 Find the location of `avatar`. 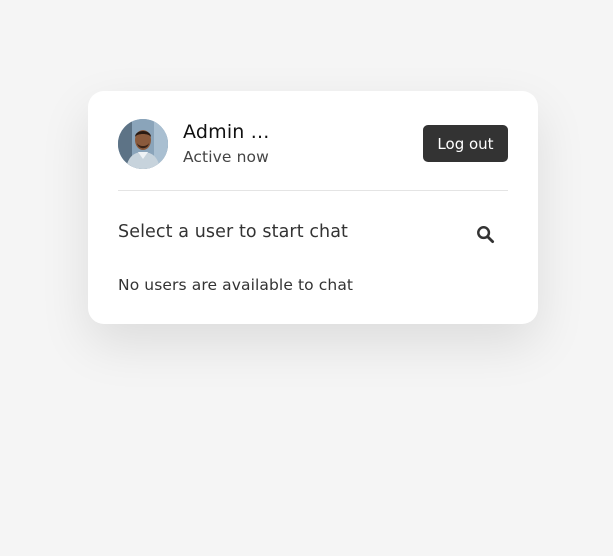

avatar is located at coordinates (143, 144).